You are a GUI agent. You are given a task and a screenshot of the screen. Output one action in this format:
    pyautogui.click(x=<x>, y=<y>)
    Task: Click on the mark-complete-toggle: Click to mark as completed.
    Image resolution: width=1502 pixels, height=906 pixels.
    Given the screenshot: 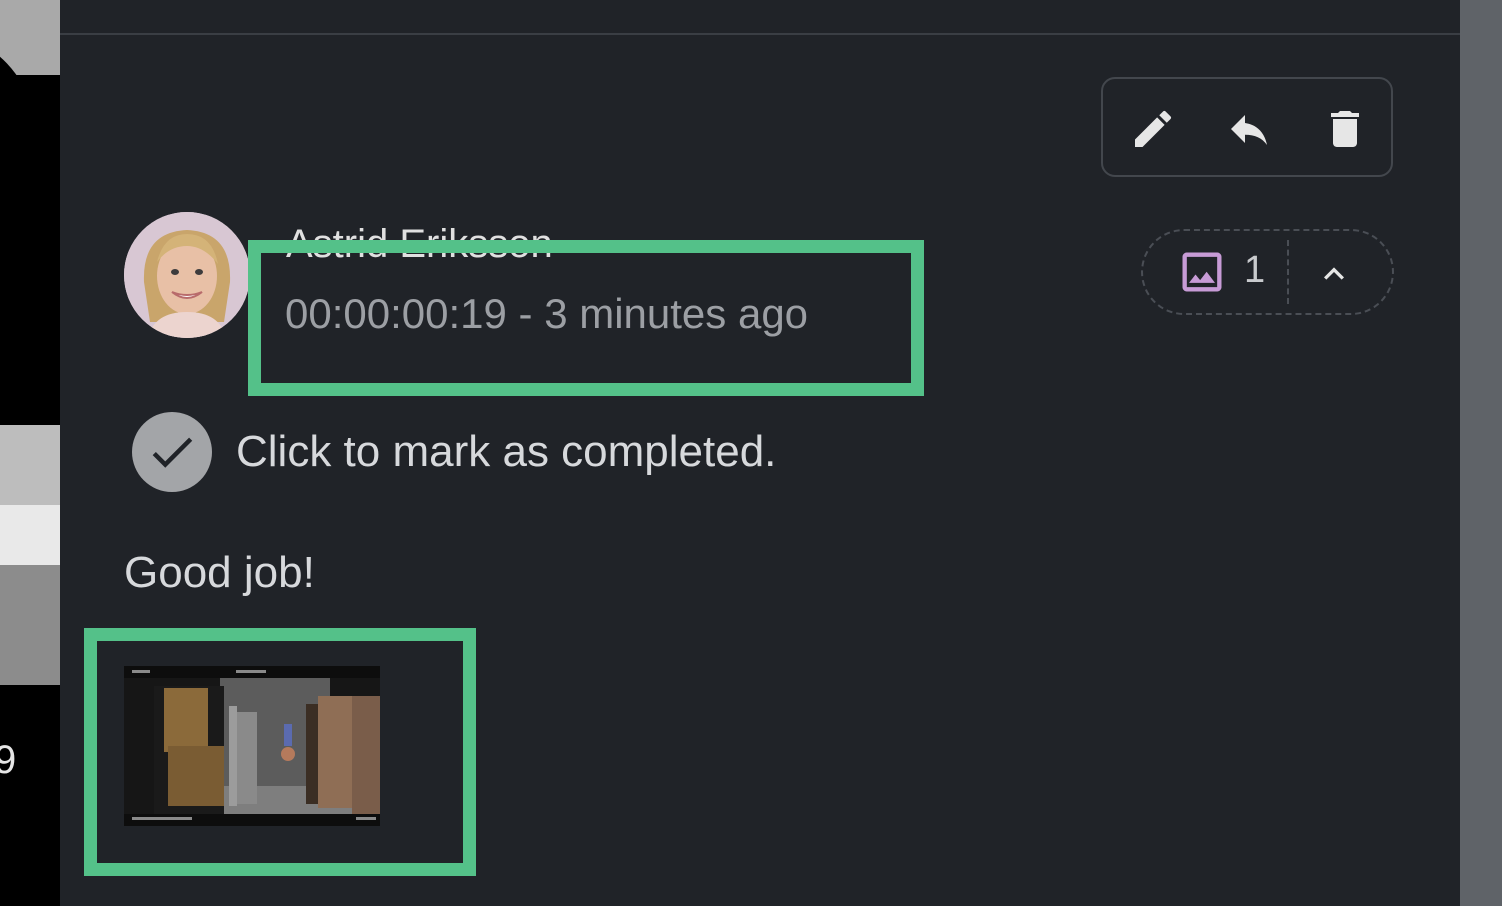 What is the action you would take?
    pyautogui.click(x=454, y=452)
    